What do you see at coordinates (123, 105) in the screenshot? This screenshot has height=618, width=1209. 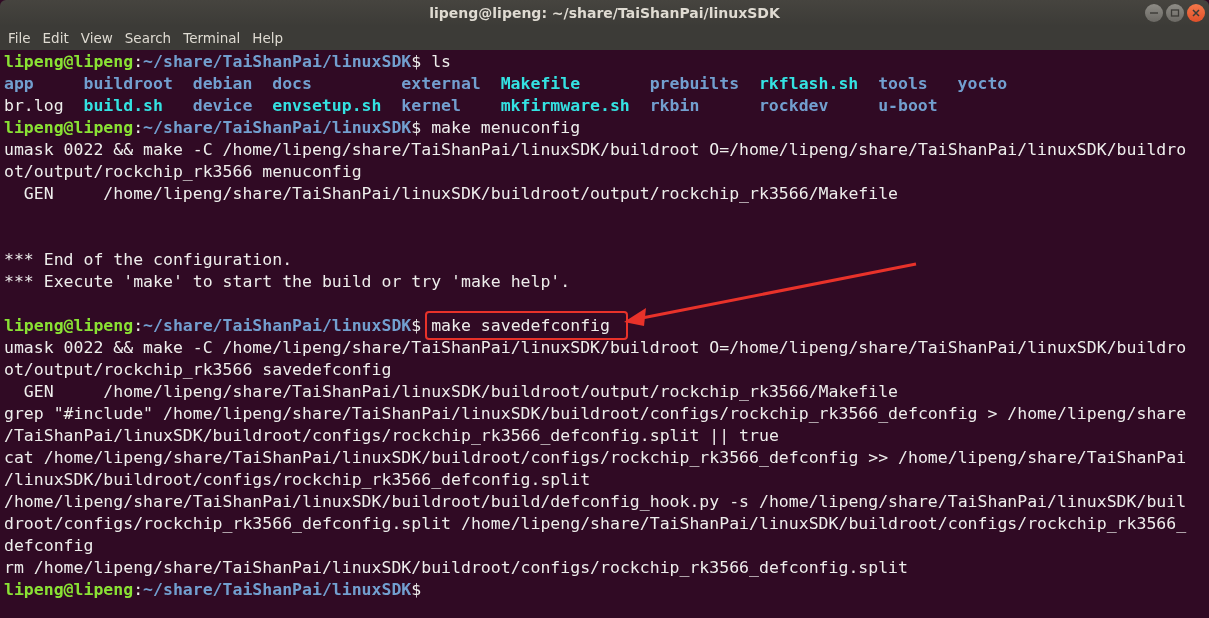 I see `file-name: build.sh` at bounding box center [123, 105].